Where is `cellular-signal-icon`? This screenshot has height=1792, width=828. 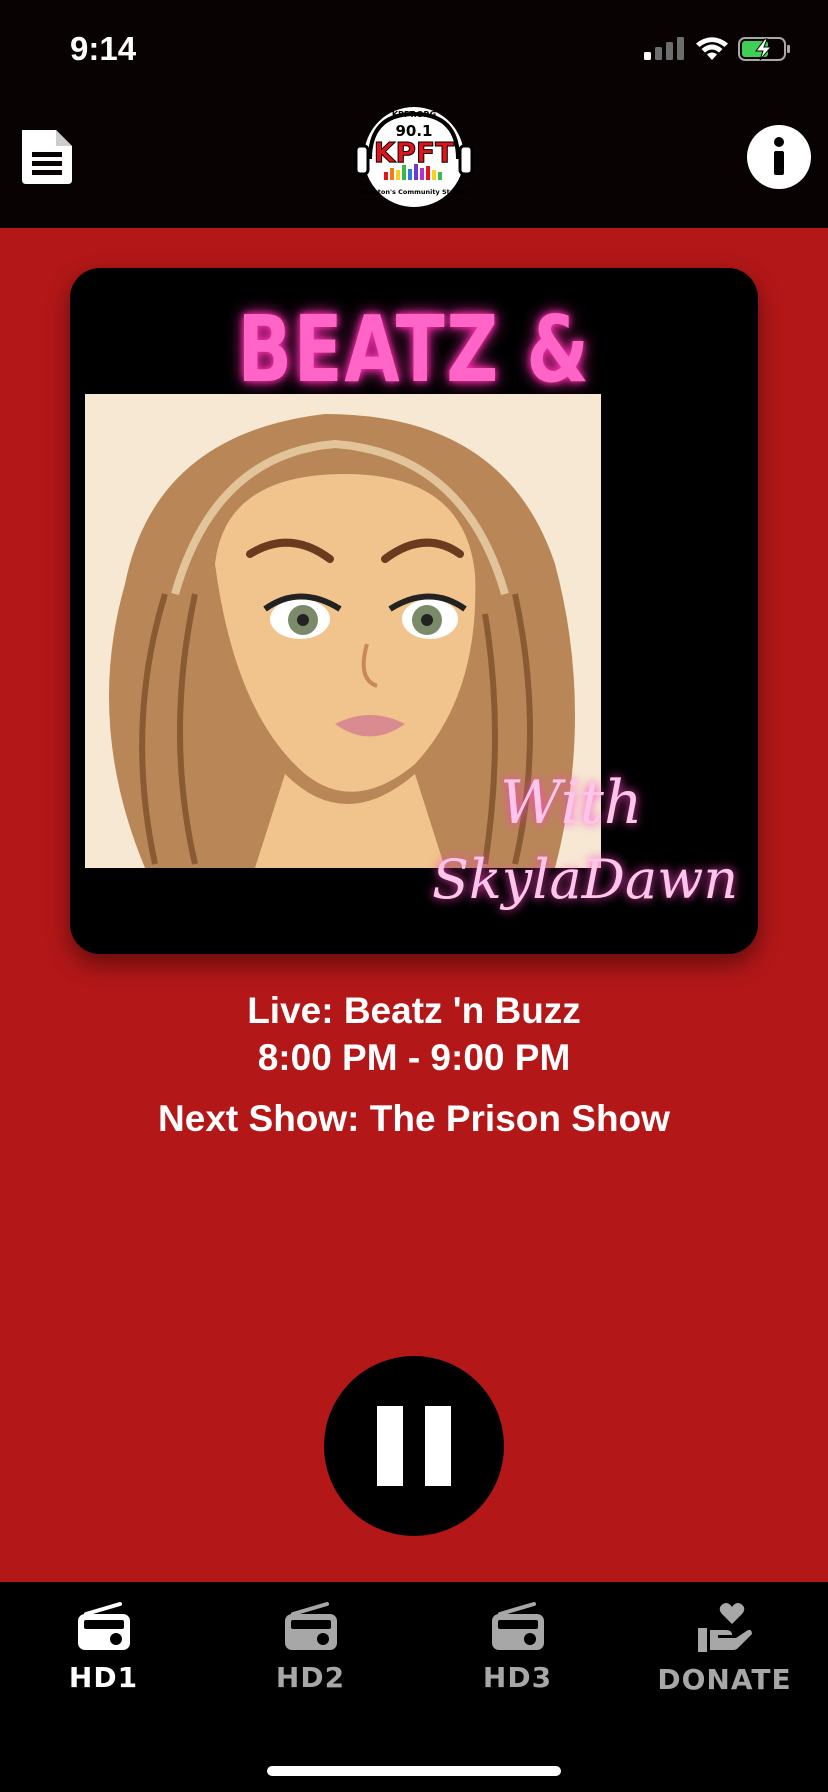
cellular-signal-icon is located at coordinates (664, 48).